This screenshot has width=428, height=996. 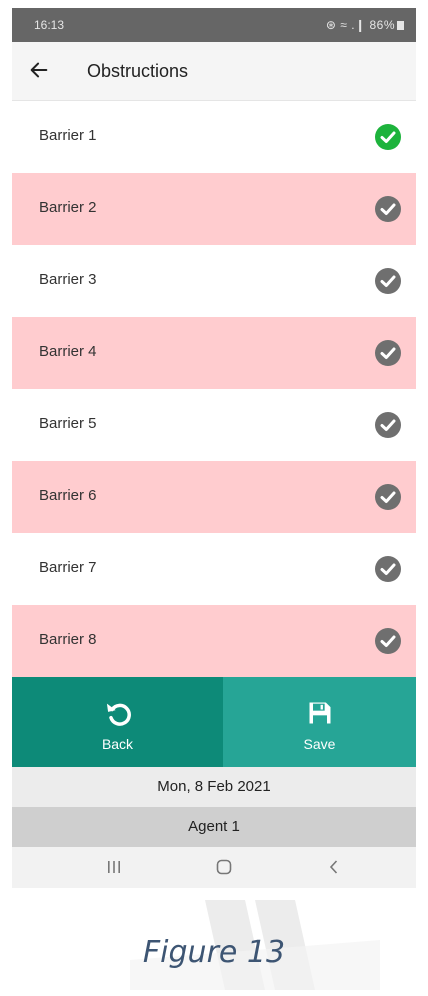 What do you see at coordinates (214, 425) in the screenshot?
I see `list-item: Barrier 5` at bounding box center [214, 425].